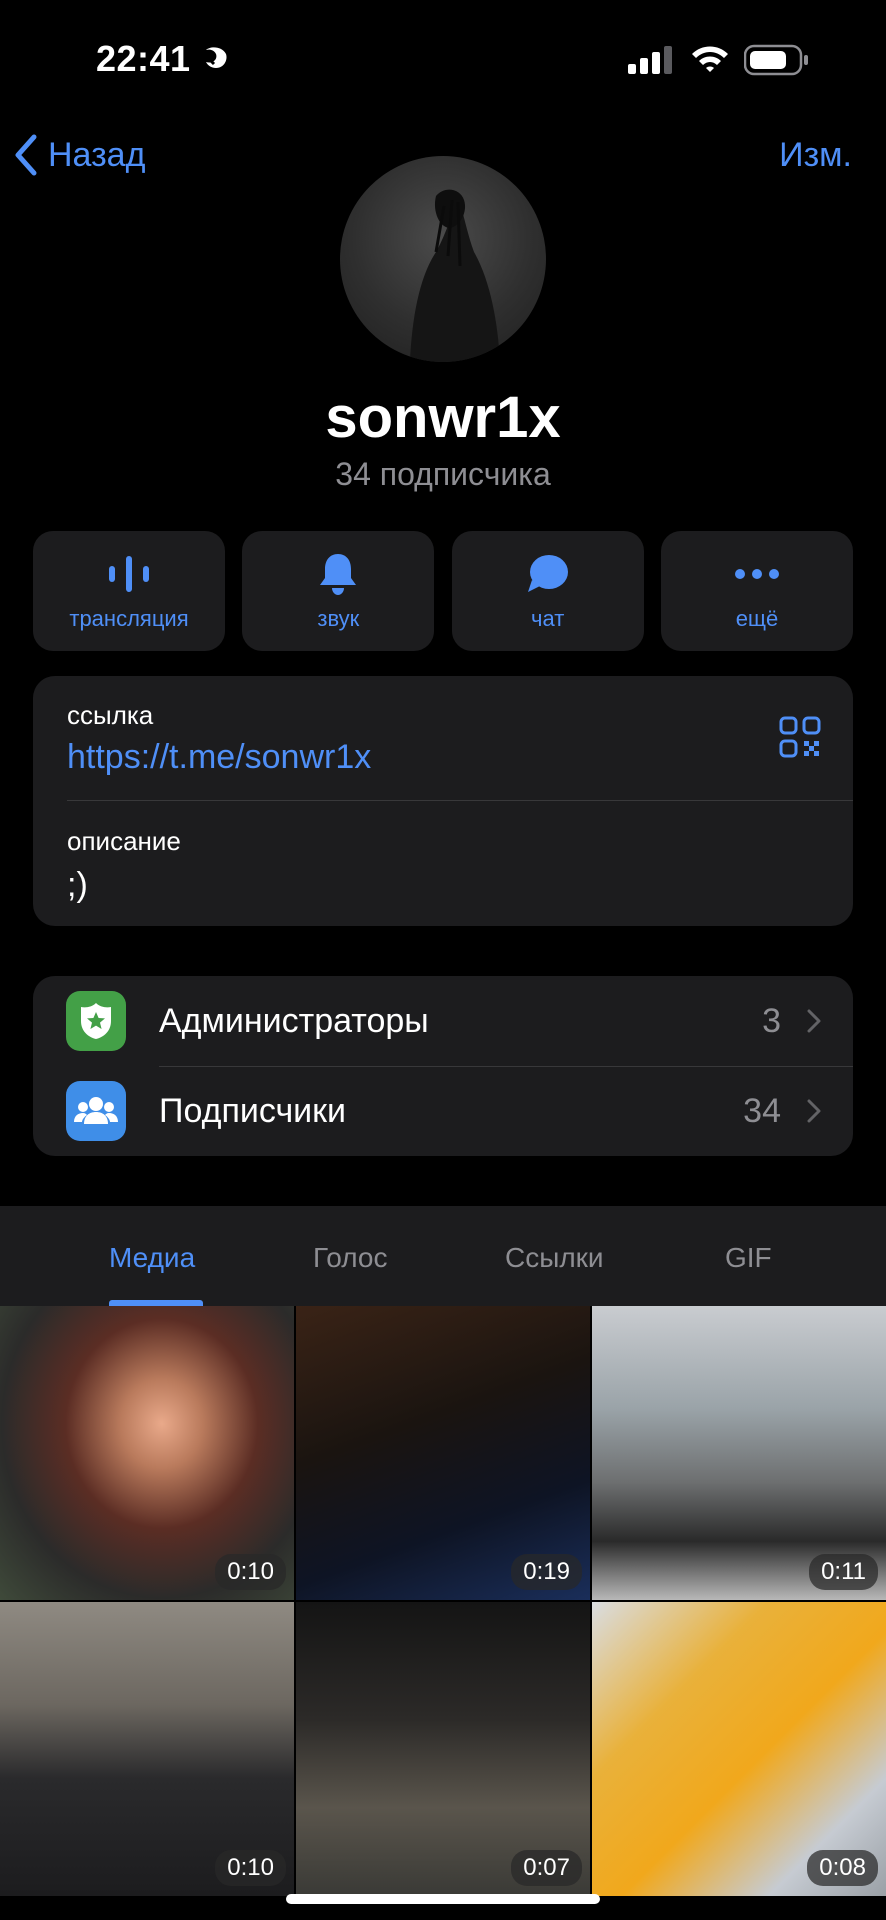 The height and width of the screenshot is (1920, 886). I want to click on sound-button: звук, so click(338, 591).